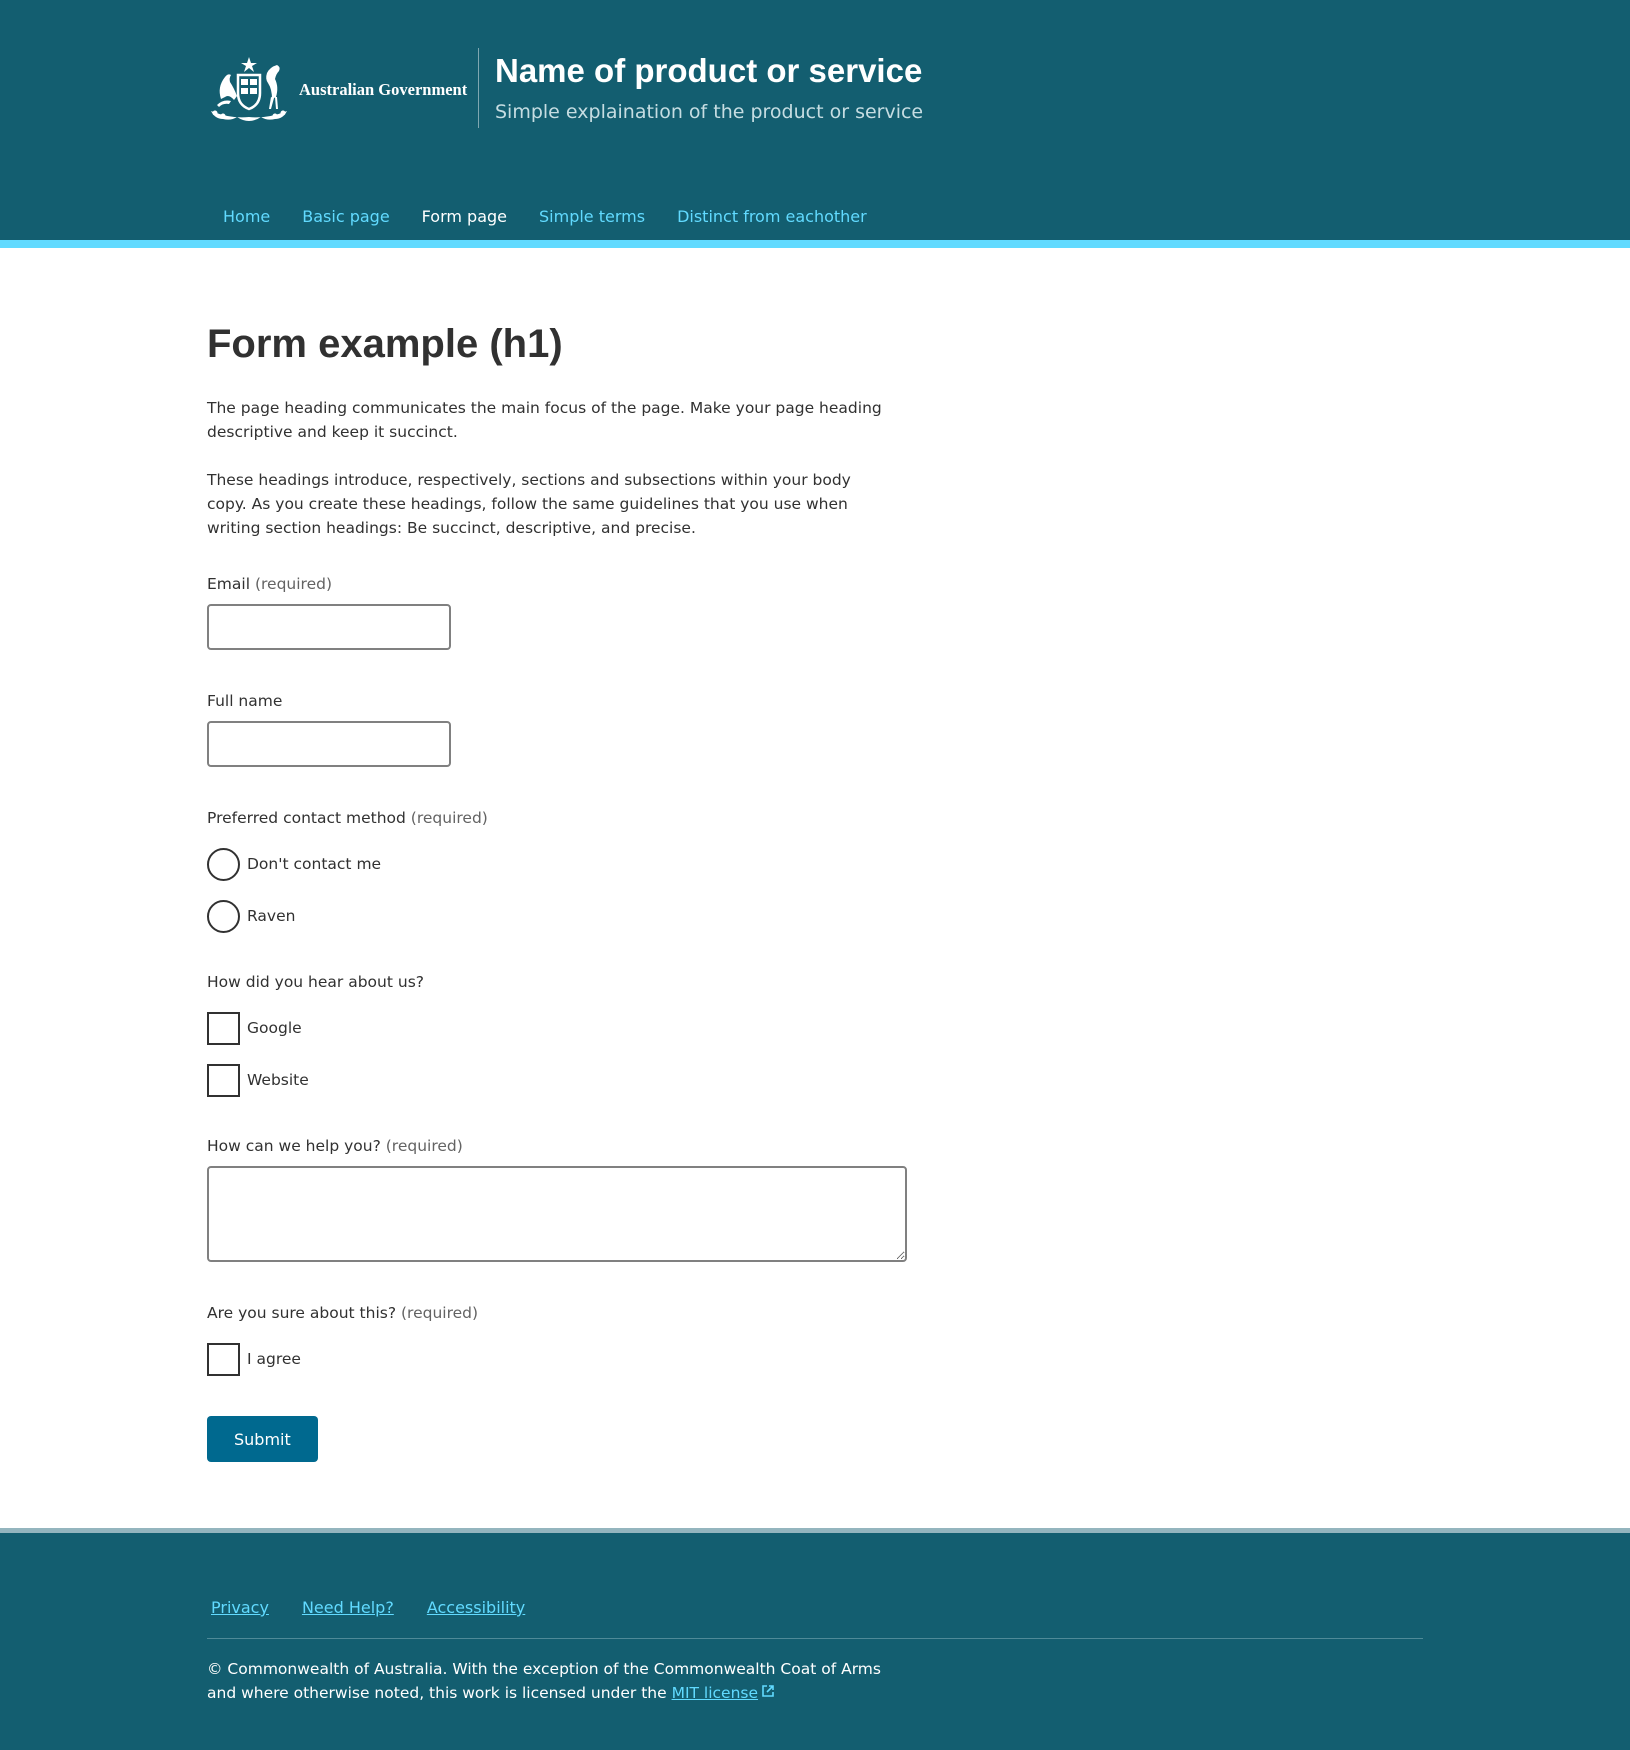 The height and width of the screenshot is (1750, 1630). I want to click on checkbox-label: Website, so click(278, 1080).